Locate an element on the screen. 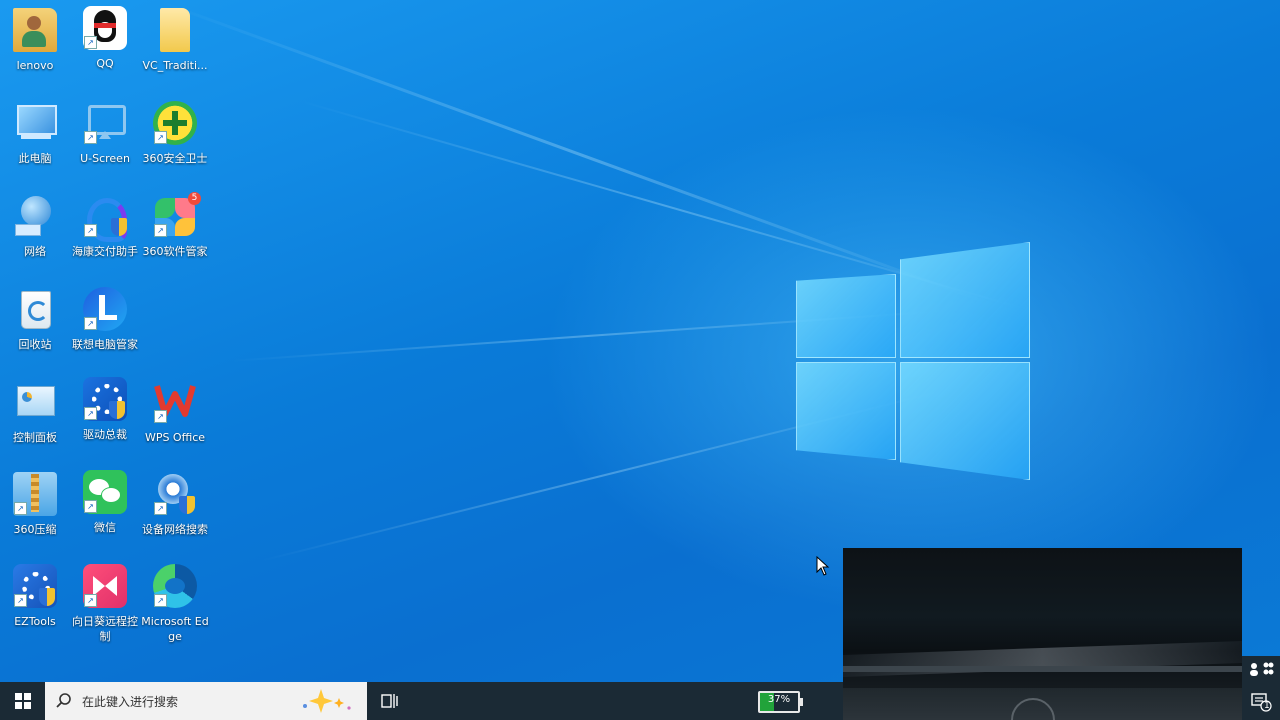 Image resolution: width=1280 pixels, height=720 pixels. desktop-icon-wechat: ↗ 微信 is located at coordinates (105, 502).